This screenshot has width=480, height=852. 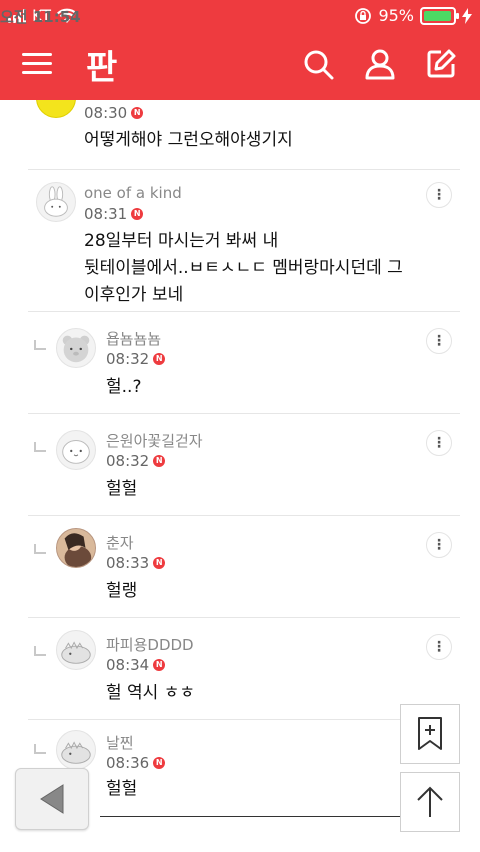 I want to click on back-button, so click(x=52, y=799).